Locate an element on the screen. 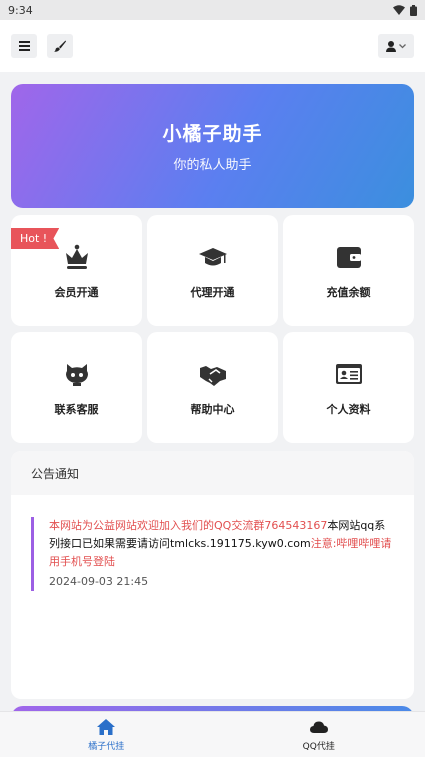 This screenshot has width=425, height=757. cloud-icon is located at coordinates (318, 727).